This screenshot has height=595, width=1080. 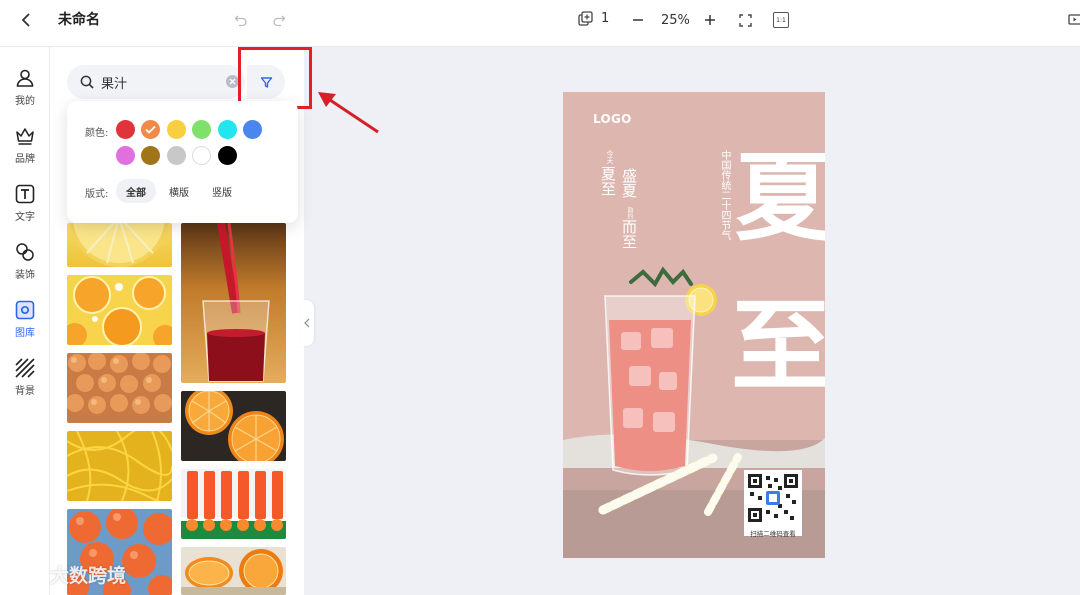 I want to click on watermark-logo-icon, so click(x=27, y=573).